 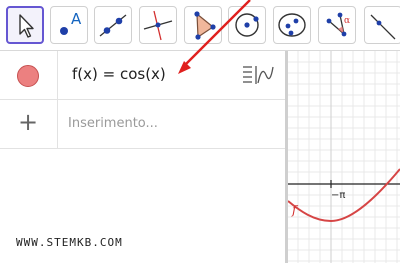 I want to click on polygon-tool-button, so click(x=203, y=25).